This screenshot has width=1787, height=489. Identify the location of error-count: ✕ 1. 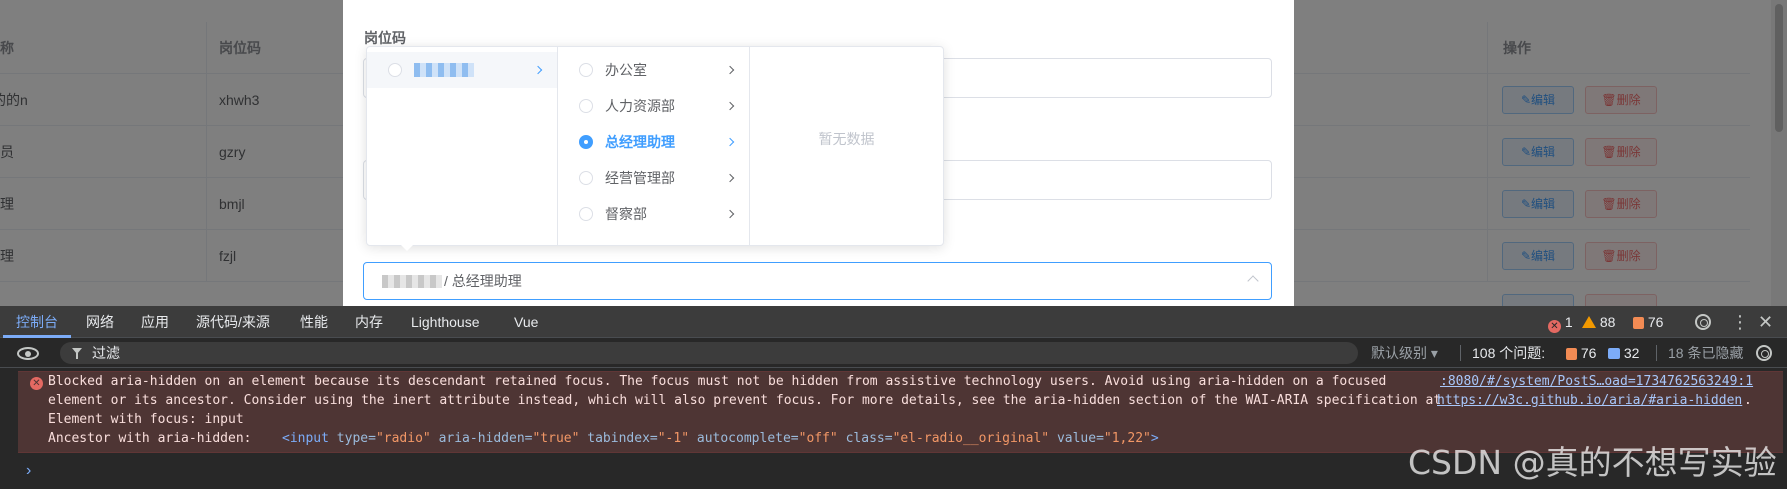
(1560, 322).